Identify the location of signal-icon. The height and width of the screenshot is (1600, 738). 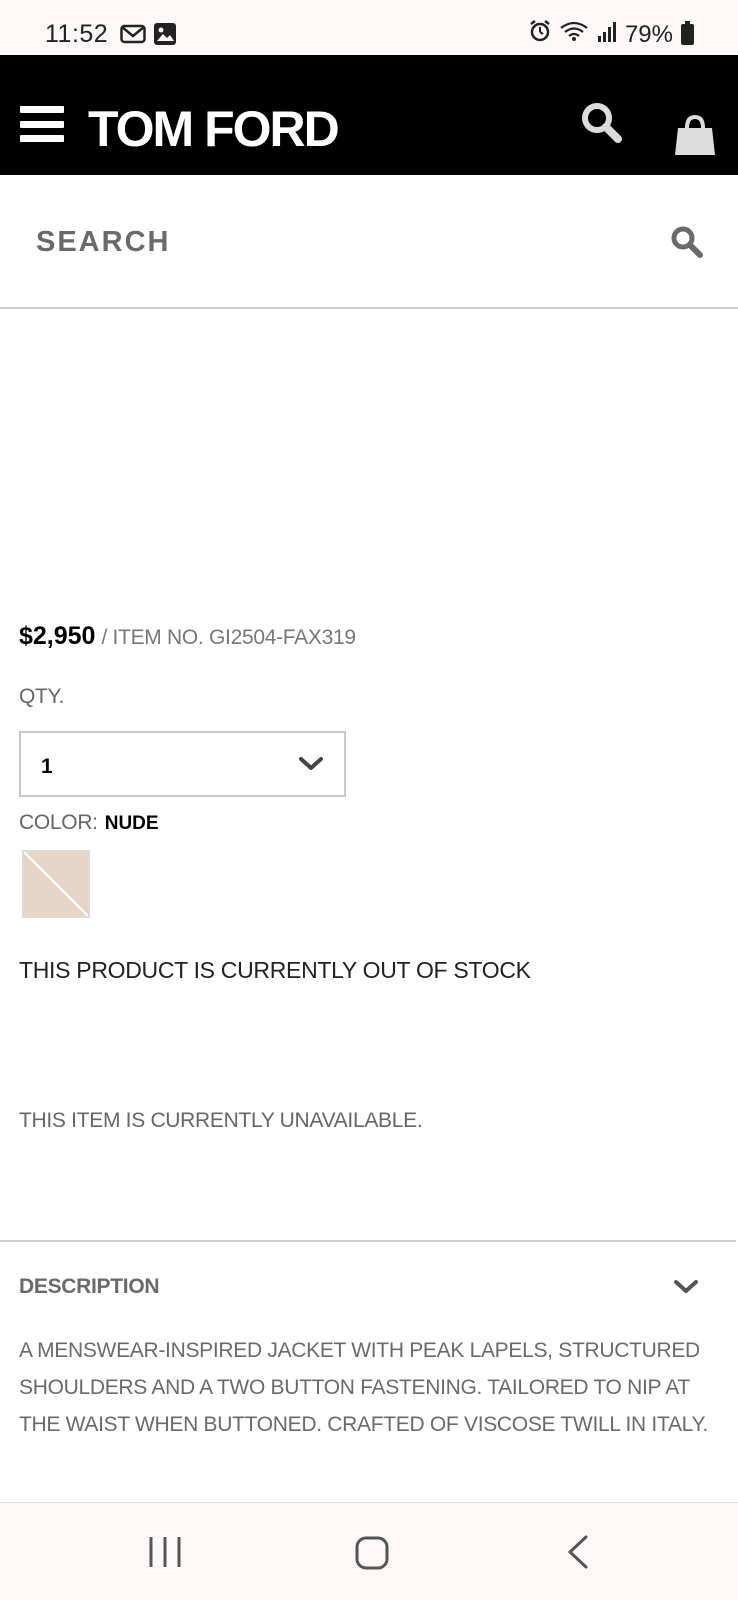
(607, 35).